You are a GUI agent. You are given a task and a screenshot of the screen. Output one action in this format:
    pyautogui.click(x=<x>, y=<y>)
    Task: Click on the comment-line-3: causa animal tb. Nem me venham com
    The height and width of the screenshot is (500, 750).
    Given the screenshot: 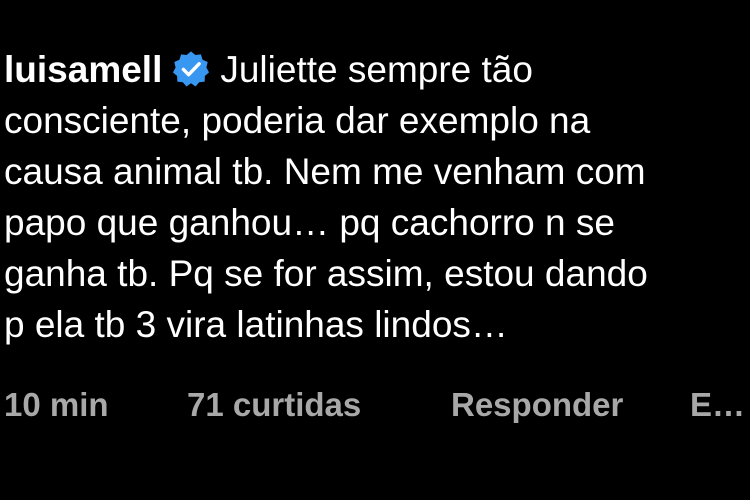 What is the action you would take?
    pyautogui.click(x=325, y=171)
    